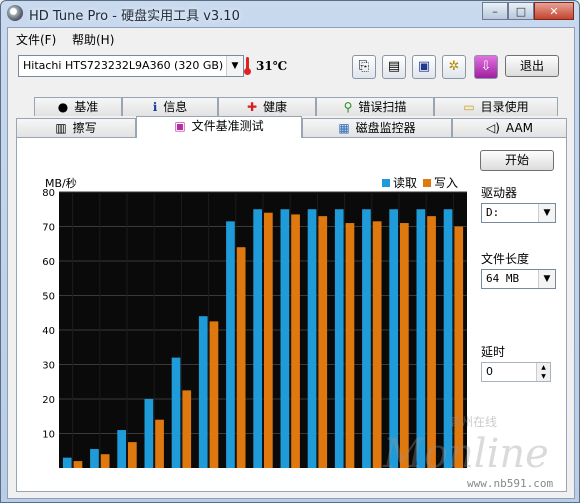 The width and height of the screenshot is (580, 503). I want to click on y-tick-20: 20, so click(48, 400).